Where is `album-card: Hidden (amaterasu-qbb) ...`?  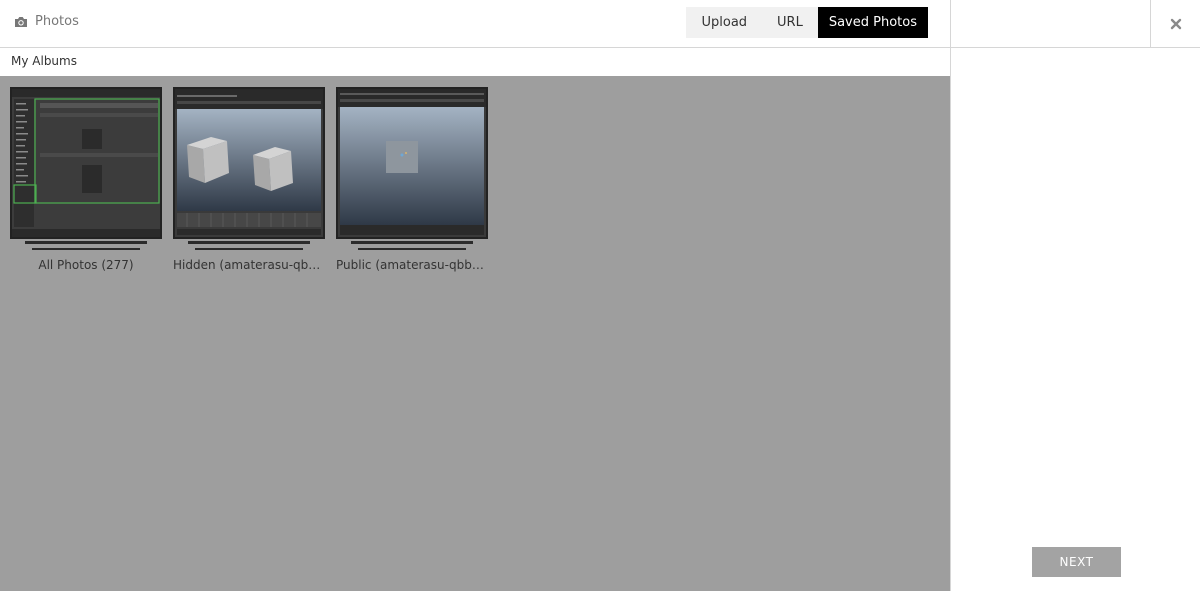
album-card: Hidden (amaterasu-qbb) ... is located at coordinates (249, 179).